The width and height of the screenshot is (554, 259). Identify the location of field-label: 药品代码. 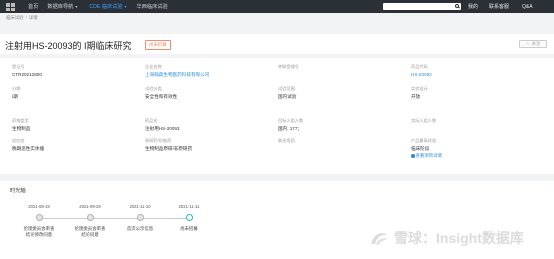
(419, 66).